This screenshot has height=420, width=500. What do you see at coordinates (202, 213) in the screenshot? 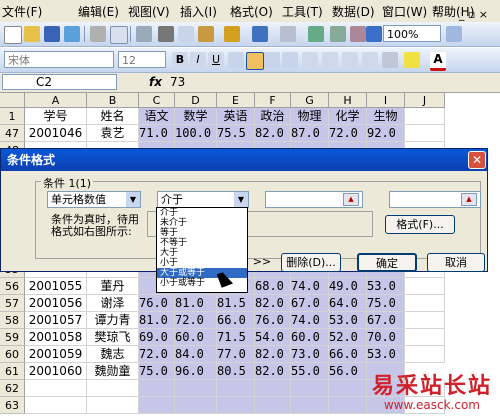
I see `dropdown-option: 介于` at bounding box center [202, 213].